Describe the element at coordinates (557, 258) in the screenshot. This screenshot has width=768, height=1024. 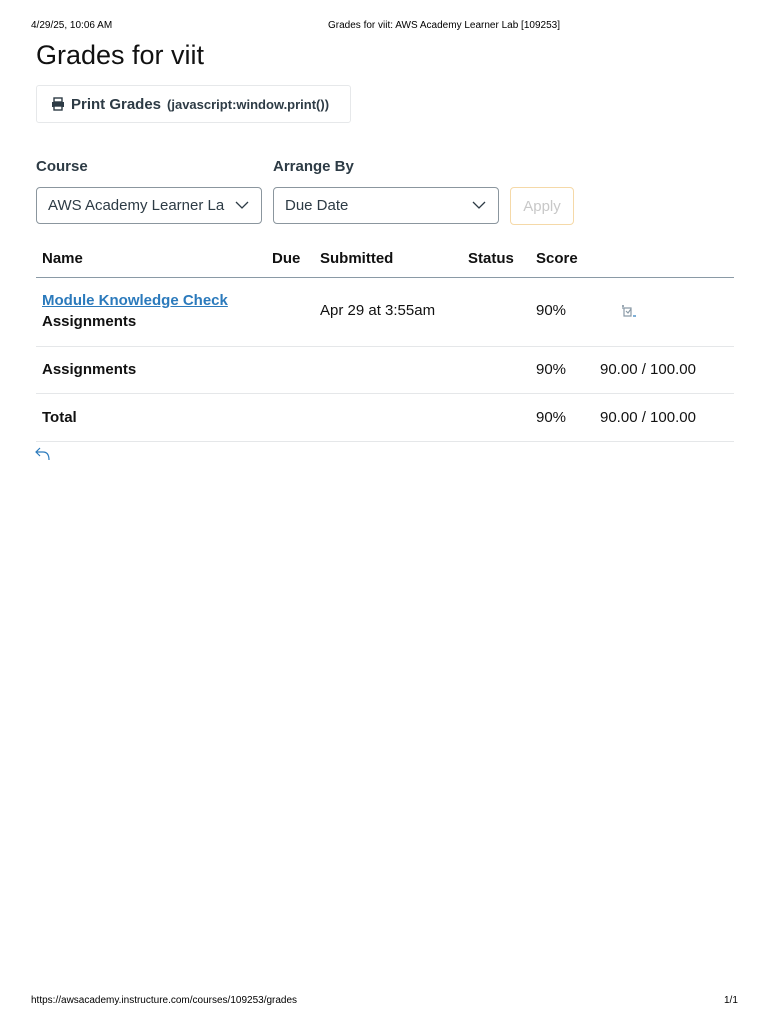
I see `header-score: Score` at that location.